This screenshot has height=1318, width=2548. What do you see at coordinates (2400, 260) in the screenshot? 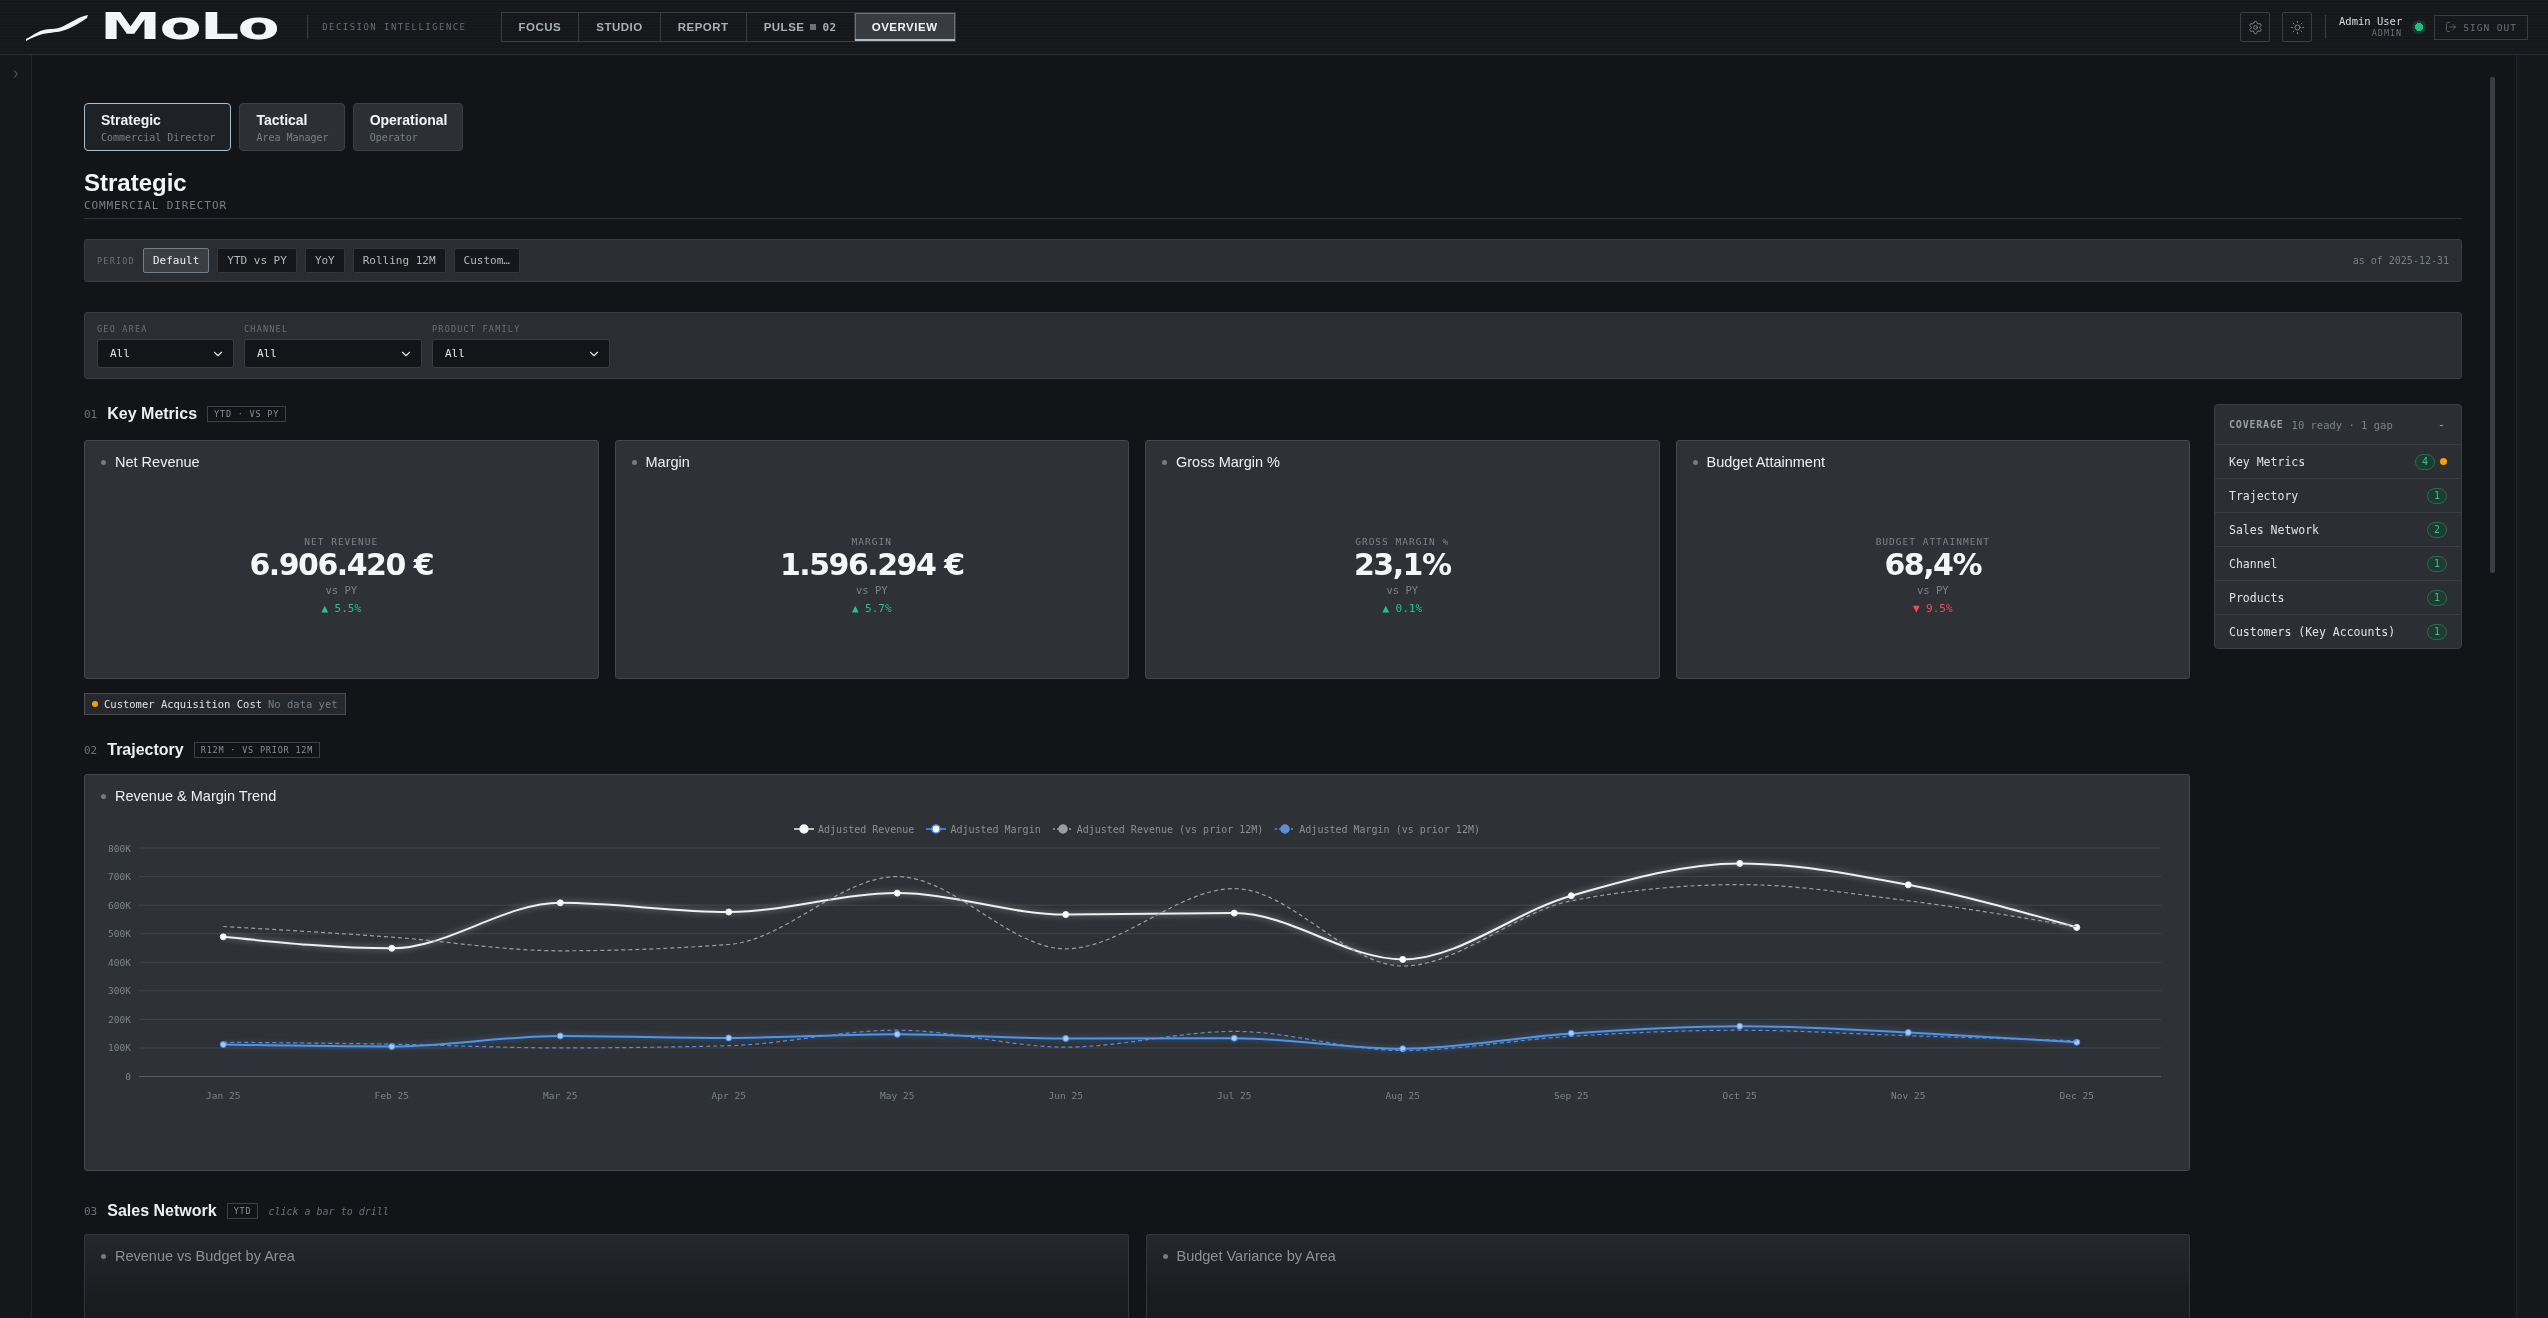
I see `as-of-date: as of 2025-12-31` at bounding box center [2400, 260].